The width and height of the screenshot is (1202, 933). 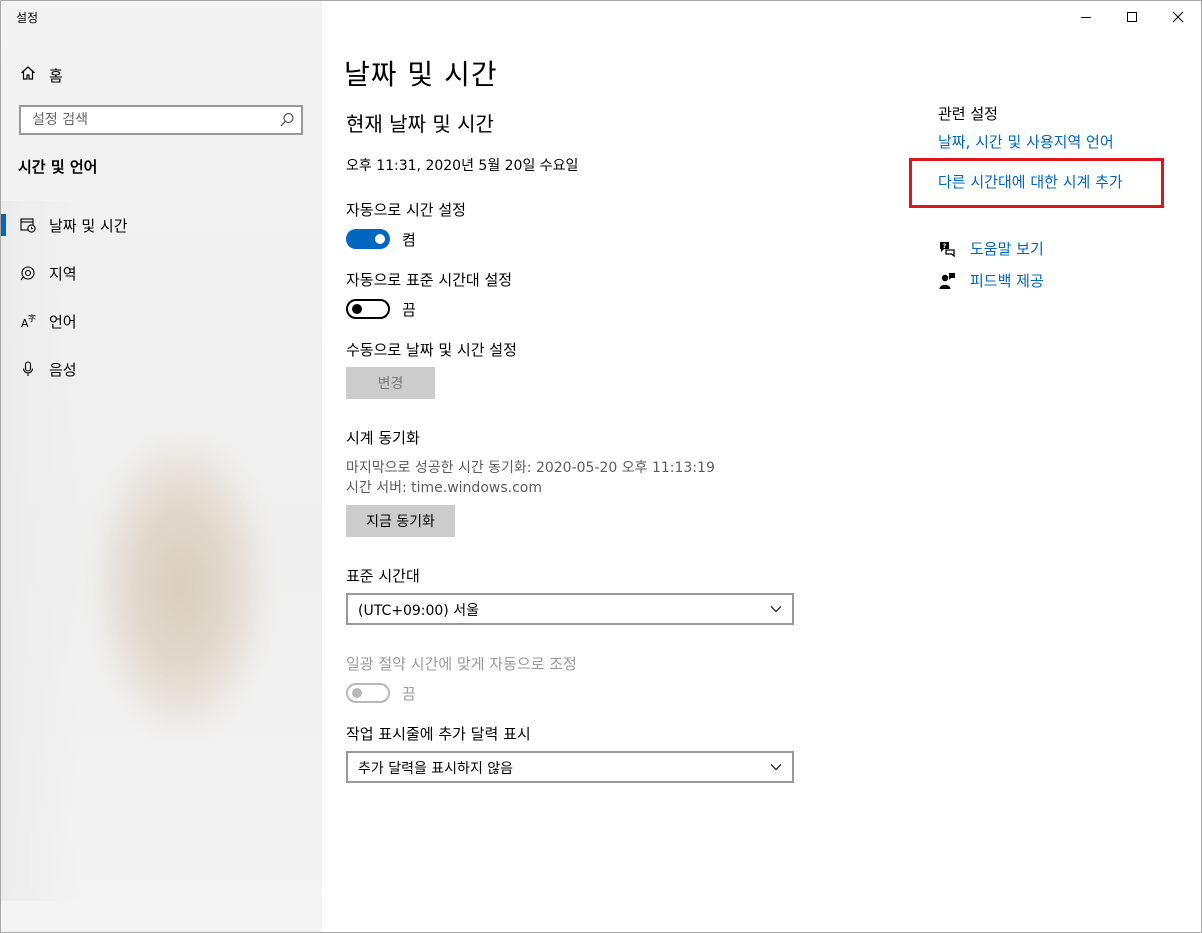 What do you see at coordinates (63, 321) in the screenshot?
I see `sidebar-item-label: 언어` at bounding box center [63, 321].